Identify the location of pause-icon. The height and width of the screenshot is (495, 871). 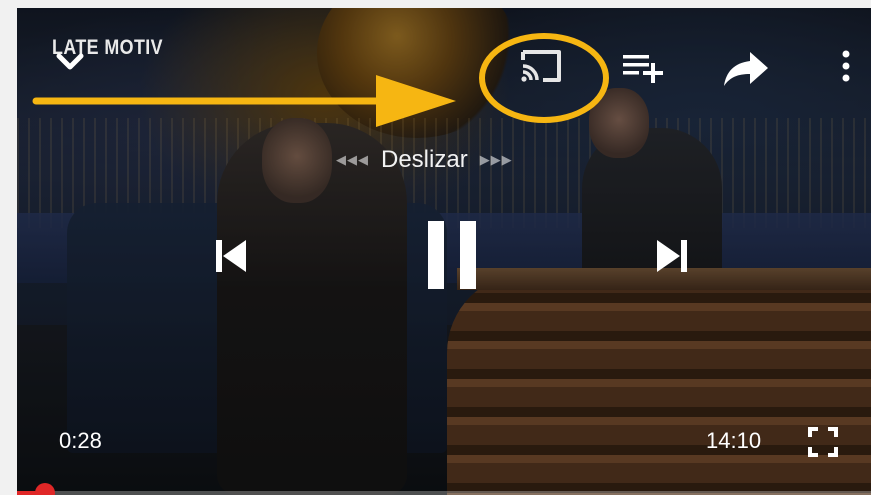
(452, 255).